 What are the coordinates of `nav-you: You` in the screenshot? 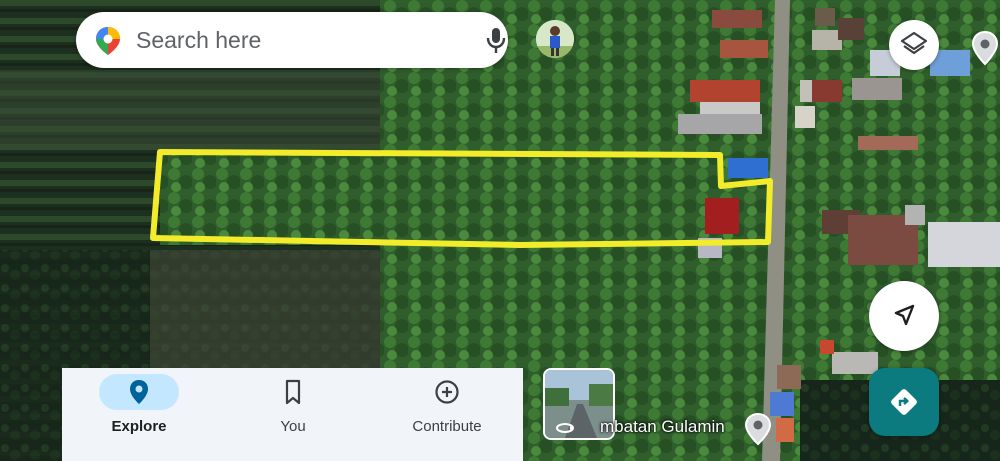 It's located at (293, 414).